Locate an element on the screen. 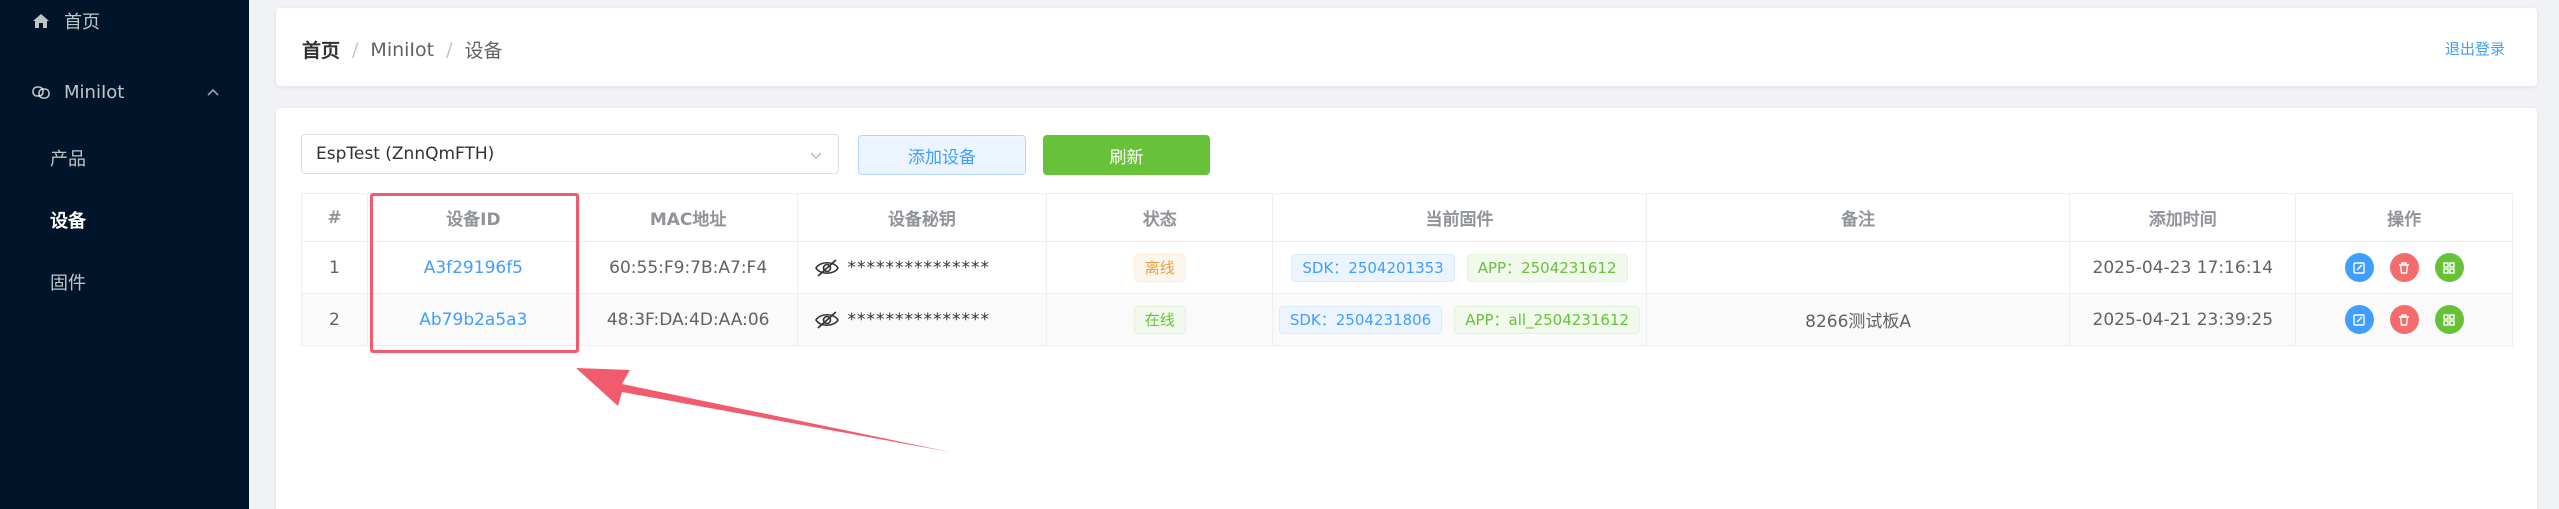 This screenshot has height=509, width=2559. sidebar-item-label: 固件 is located at coordinates (68, 283).